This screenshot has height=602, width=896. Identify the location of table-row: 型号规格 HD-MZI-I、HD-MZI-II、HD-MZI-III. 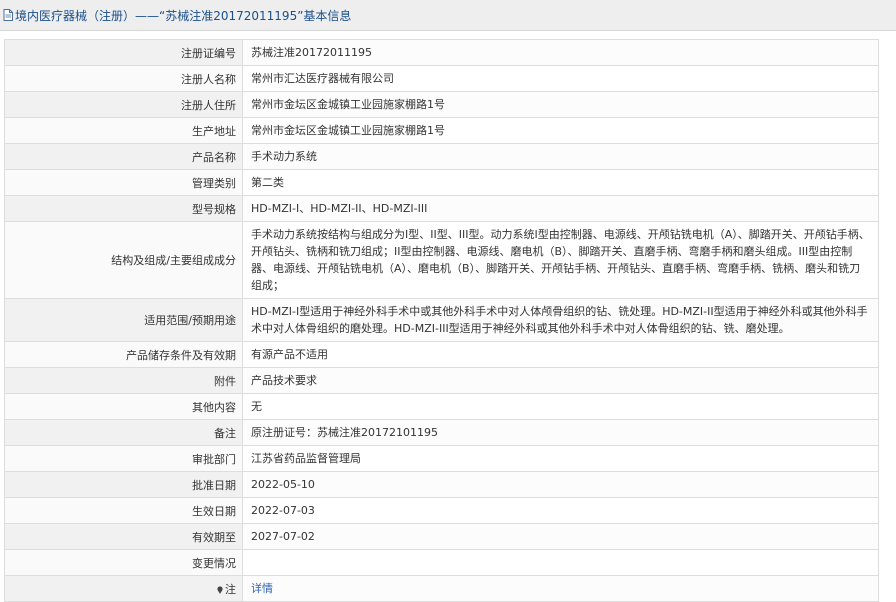
(441, 208).